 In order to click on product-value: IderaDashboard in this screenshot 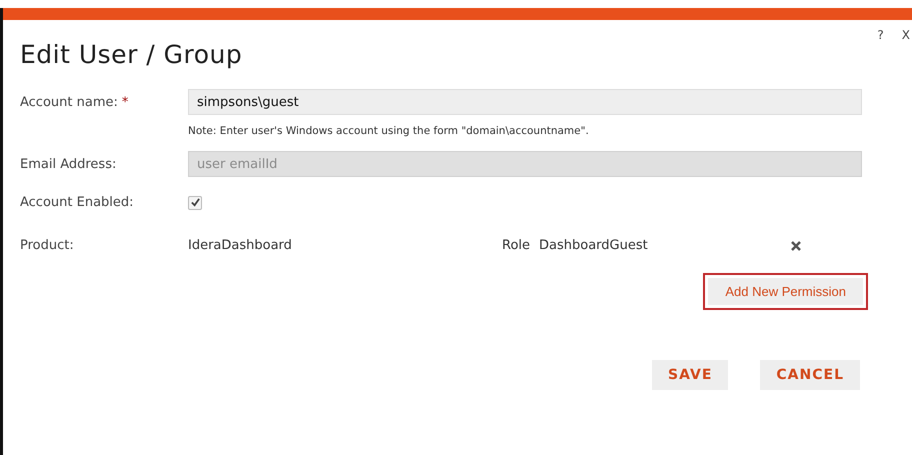, I will do `click(240, 245)`.